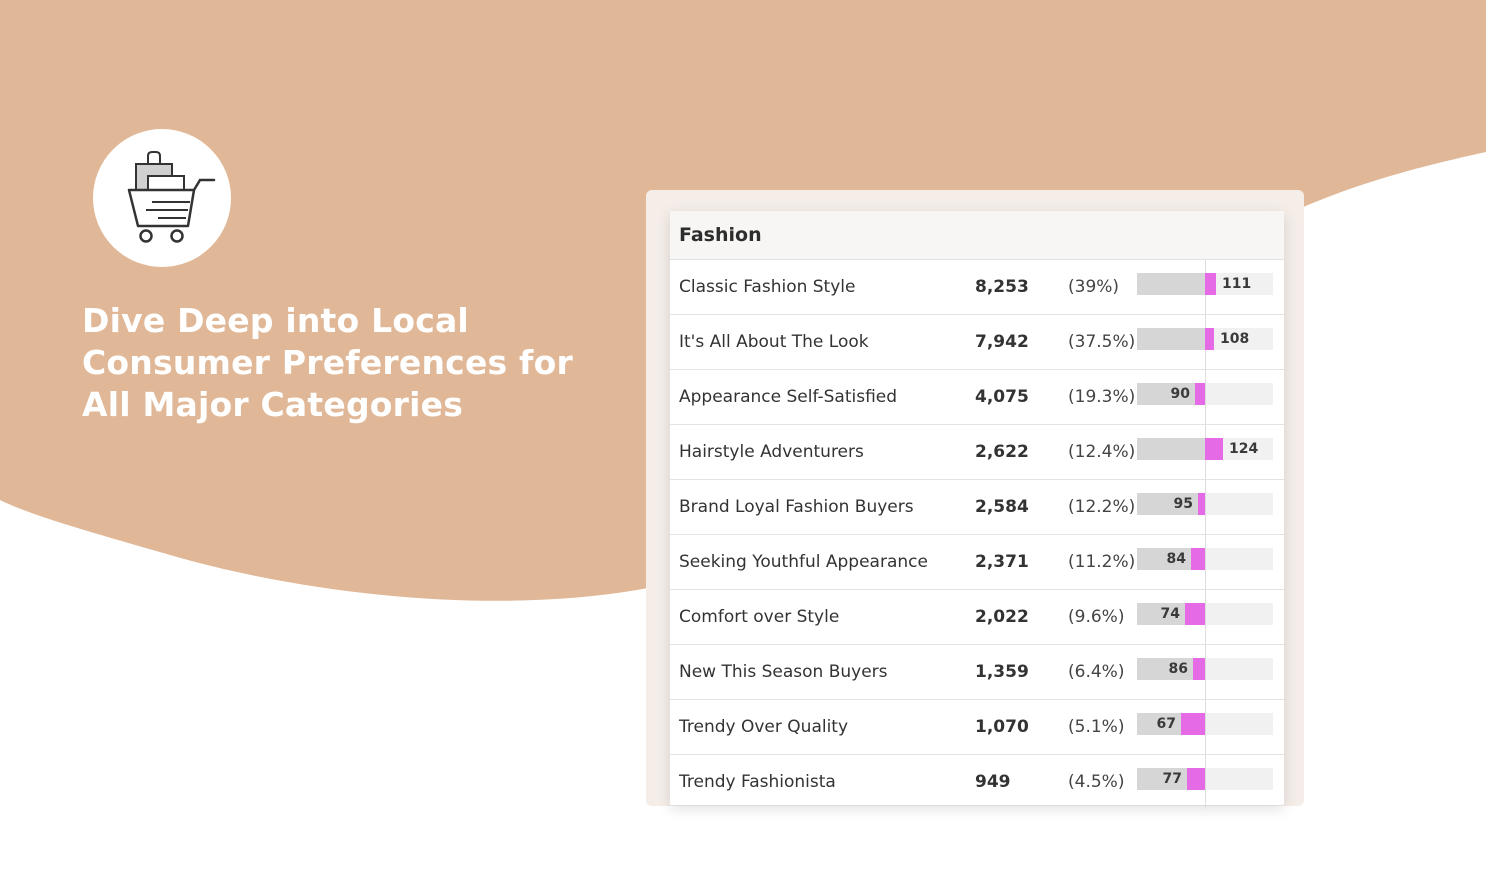 The image size is (1486, 876). I want to click on segment-name: Hairstyle Adventurers, so click(771, 452).